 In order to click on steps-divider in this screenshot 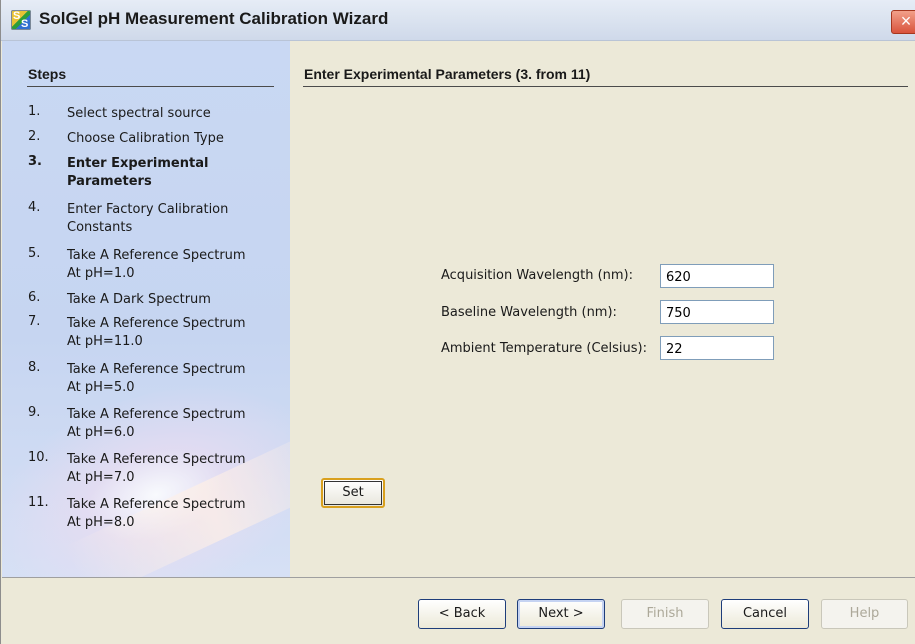, I will do `click(150, 86)`.